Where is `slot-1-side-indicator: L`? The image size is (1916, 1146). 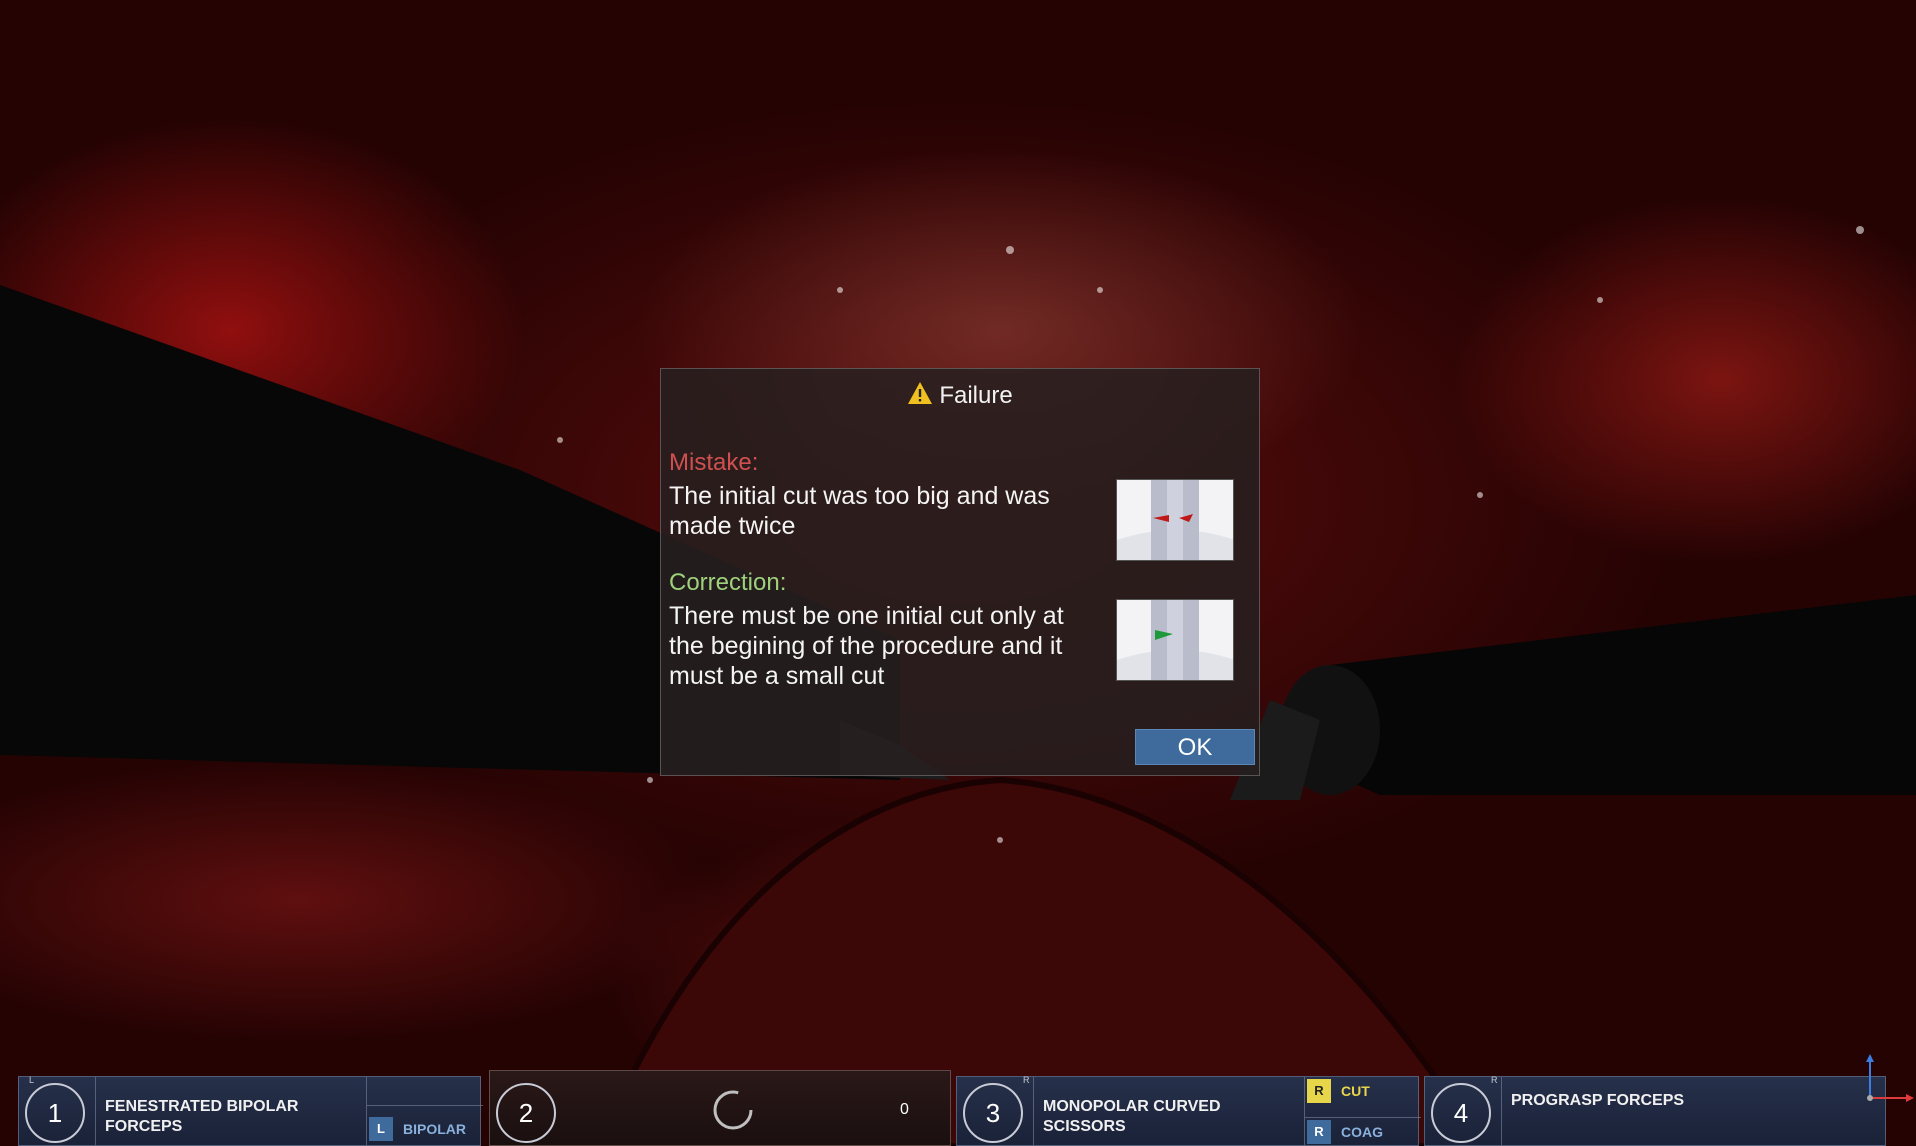
slot-1-side-indicator: L is located at coordinates (32, 1080).